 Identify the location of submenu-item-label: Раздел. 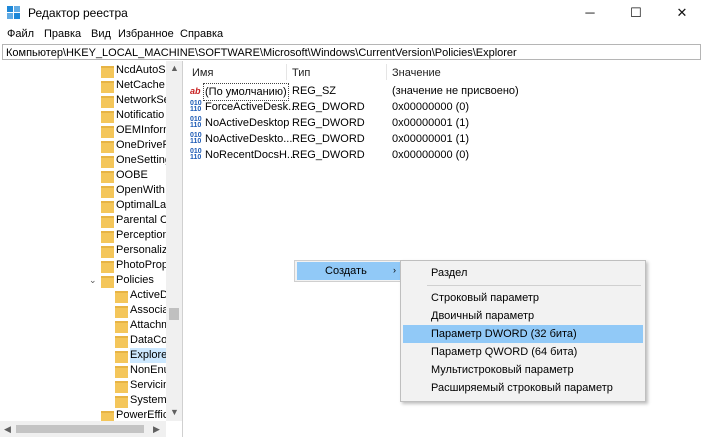
(449, 273).